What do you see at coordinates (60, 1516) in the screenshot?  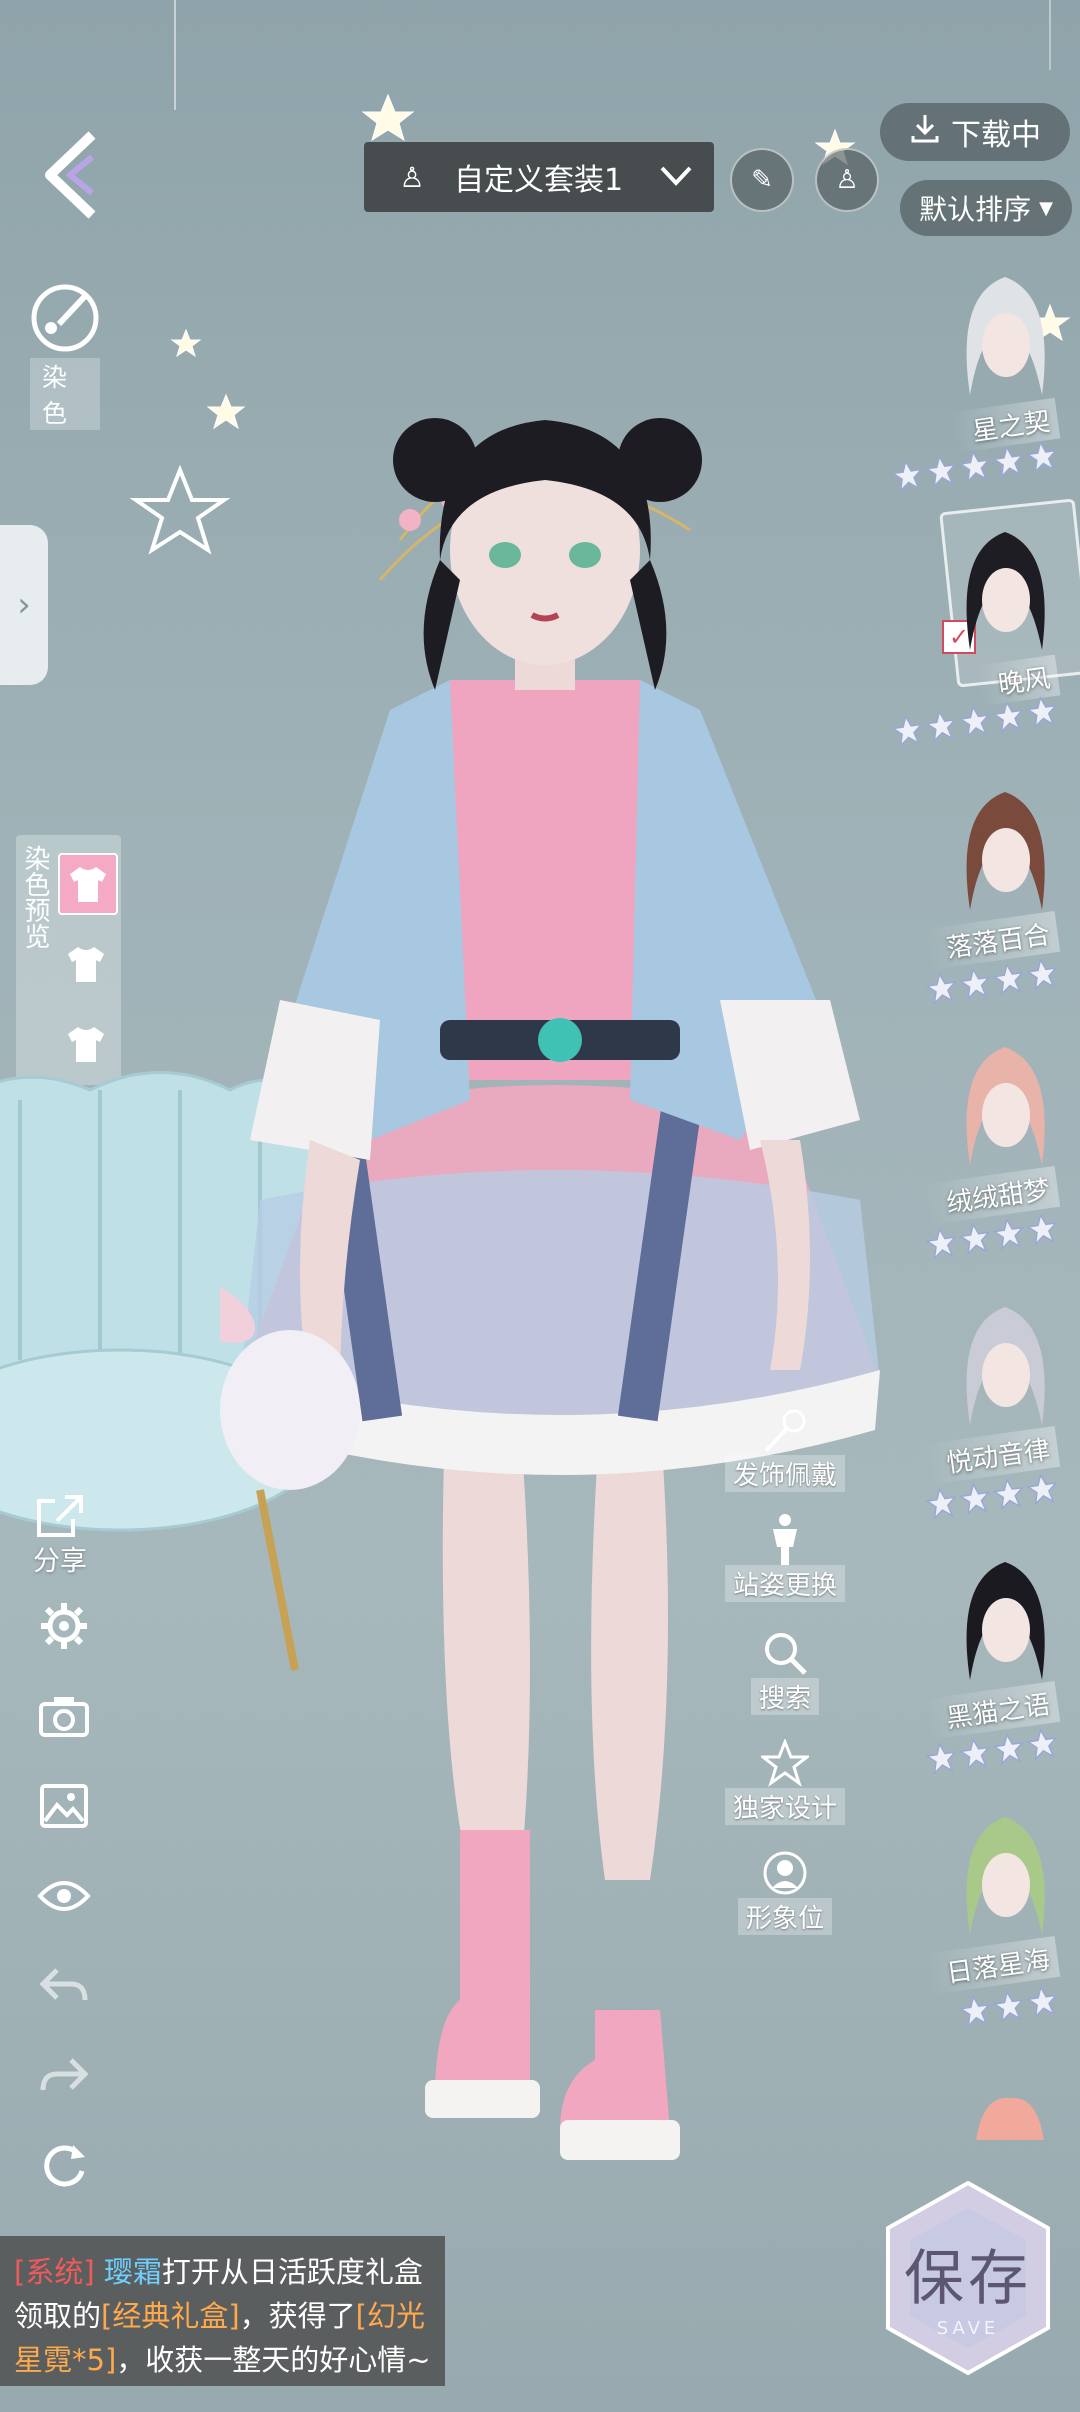 I see `share-icon` at bounding box center [60, 1516].